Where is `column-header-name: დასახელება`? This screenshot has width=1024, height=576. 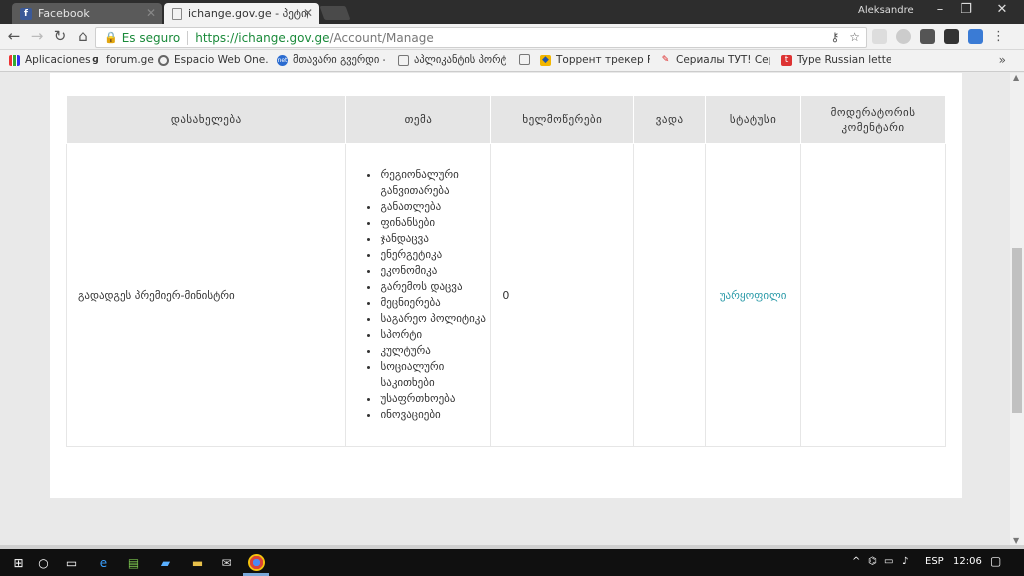 column-header-name: დასახელება is located at coordinates (206, 119).